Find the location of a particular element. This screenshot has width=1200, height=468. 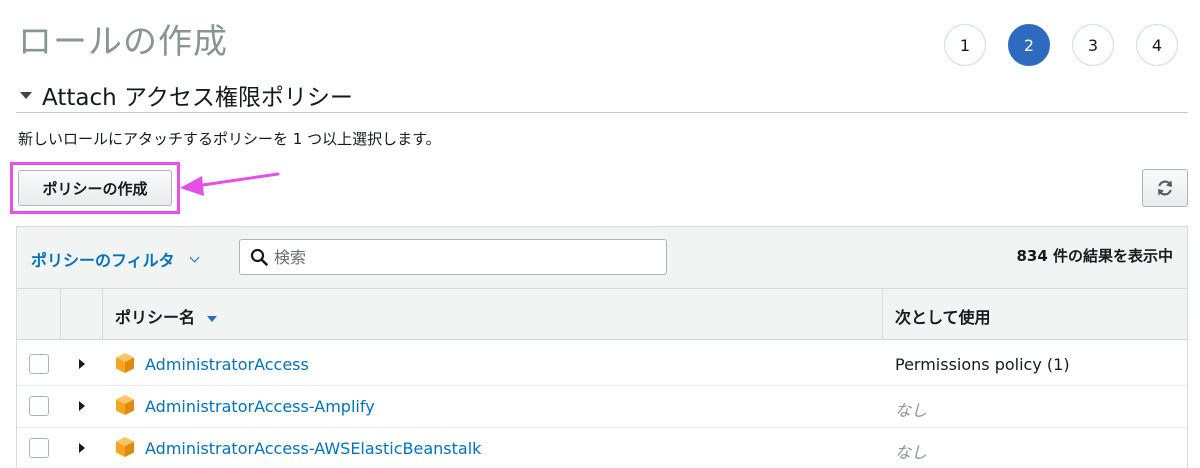

section-title: Attach アクセス権限ポリシー is located at coordinates (197, 98).